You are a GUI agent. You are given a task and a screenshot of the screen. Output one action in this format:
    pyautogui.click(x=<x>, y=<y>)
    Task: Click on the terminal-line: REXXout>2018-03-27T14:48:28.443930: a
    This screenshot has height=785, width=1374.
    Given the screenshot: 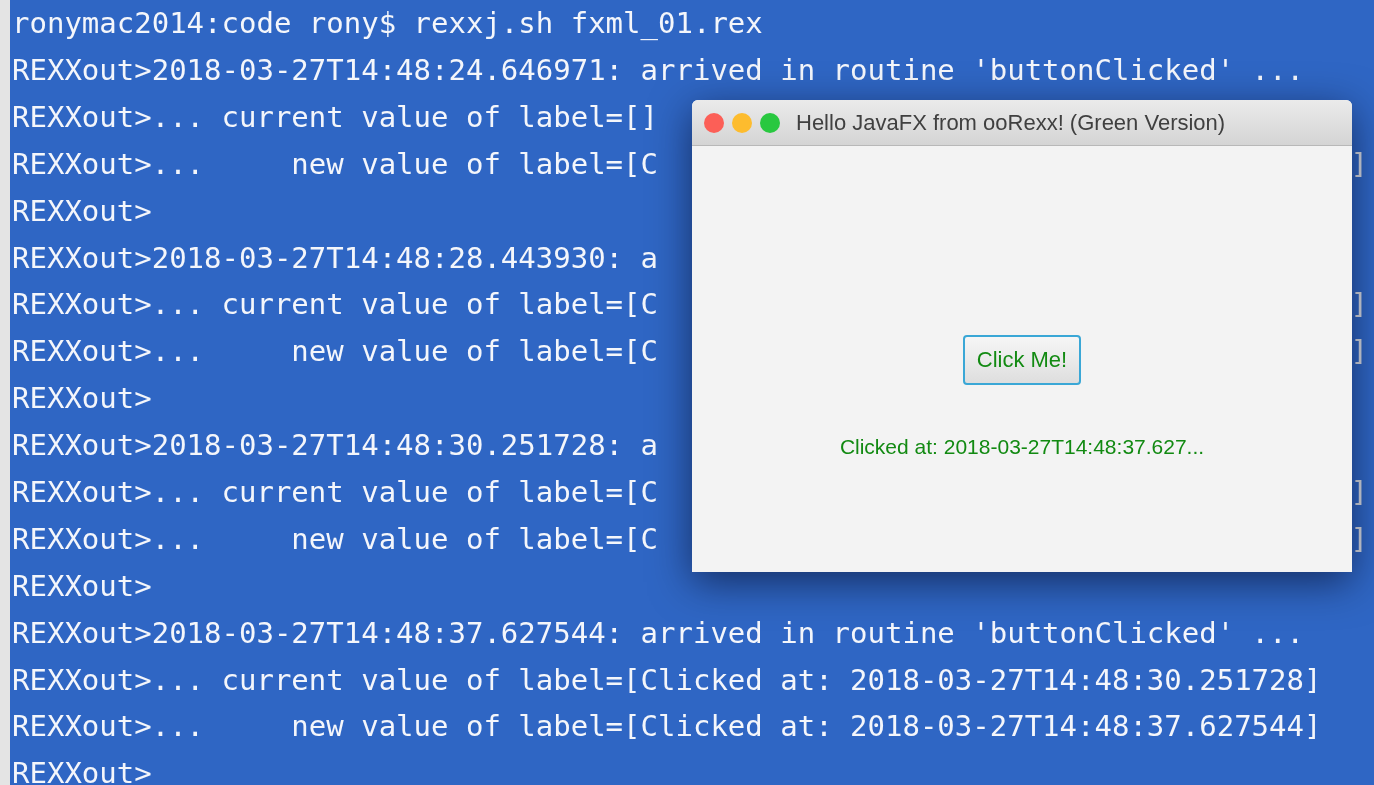 What is the action you would take?
    pyautogui.click(x=335, y=258)
    